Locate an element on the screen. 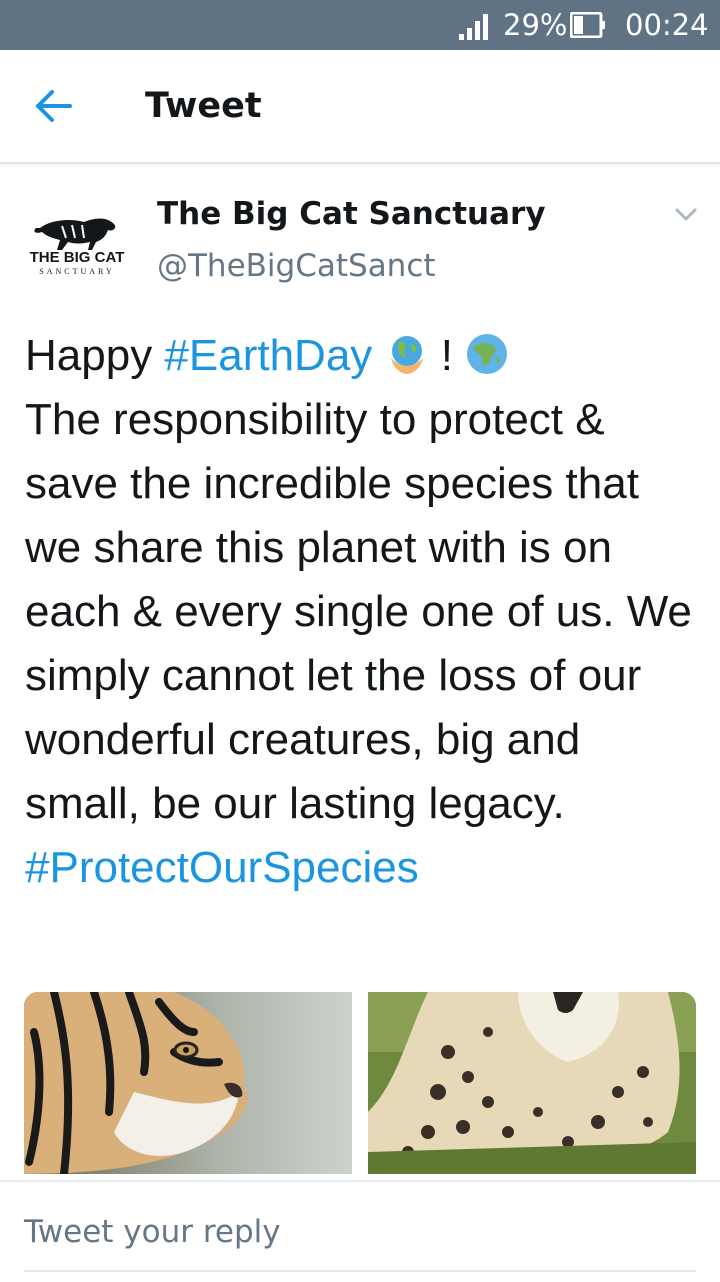 This screenshot has height=1282, width=720. avatar: THE BIG CAT SANCTUARY is located at coordinates (77, 243).